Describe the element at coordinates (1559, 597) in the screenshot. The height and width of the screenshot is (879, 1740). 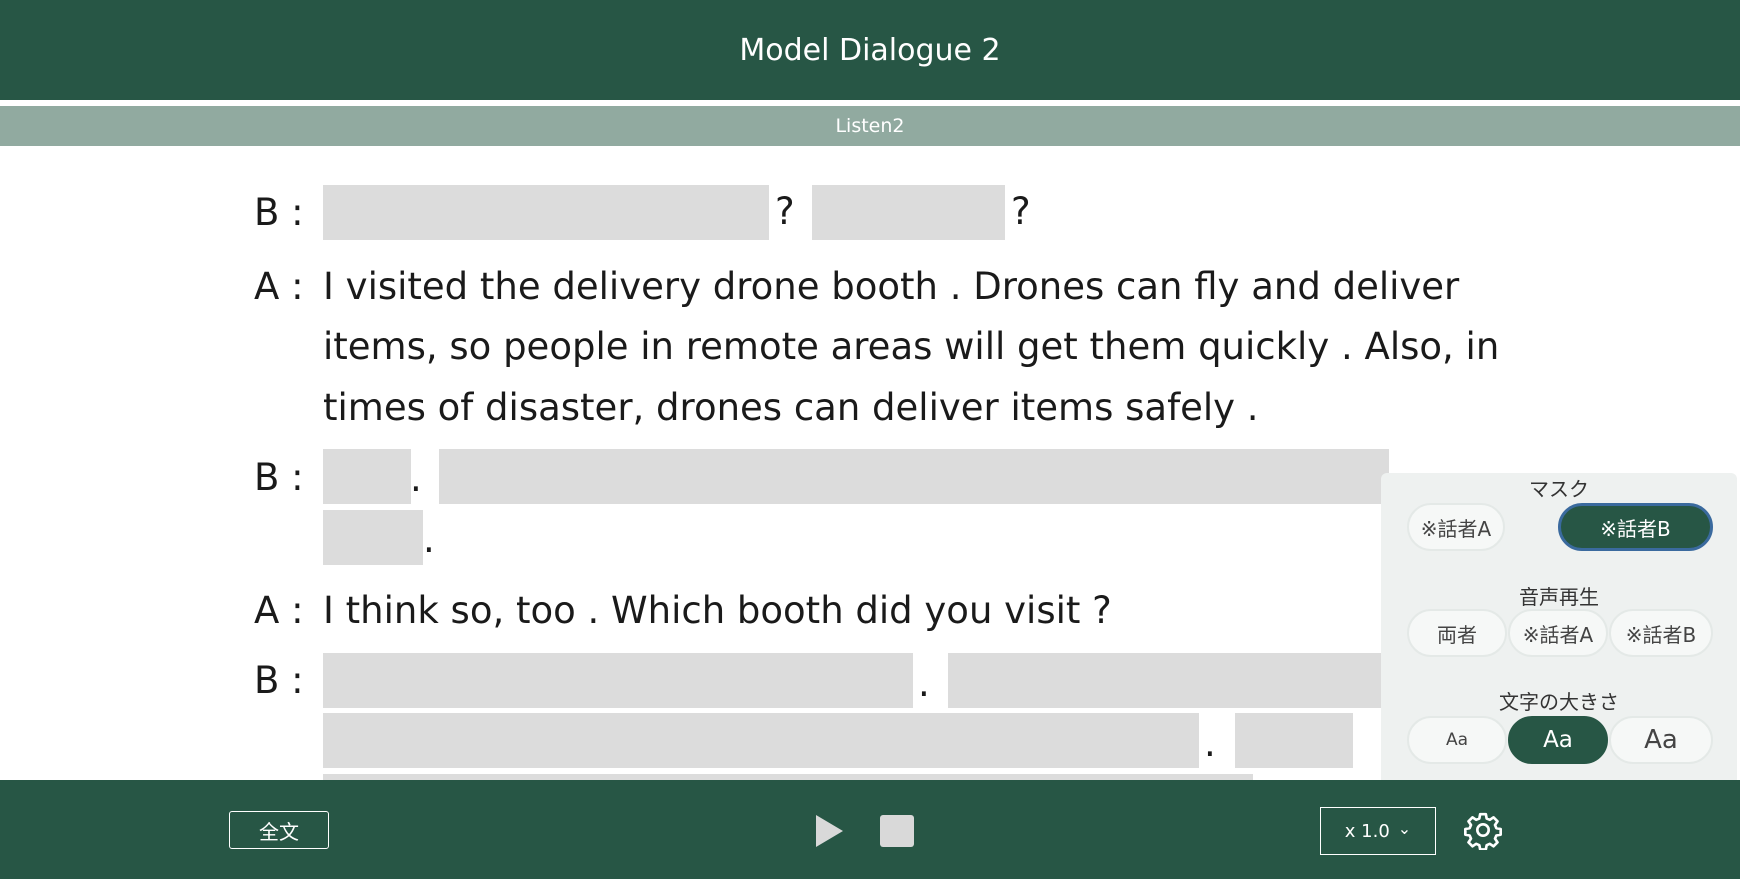
I see `audio-title: 音声再生` at that location.